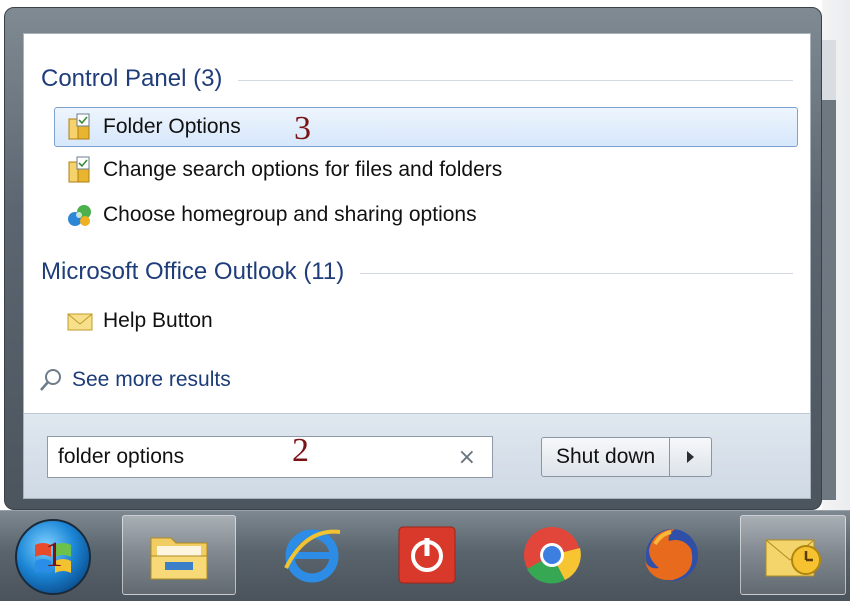  I want to click on result-folder-options: Folder Options, so click(426, 127).